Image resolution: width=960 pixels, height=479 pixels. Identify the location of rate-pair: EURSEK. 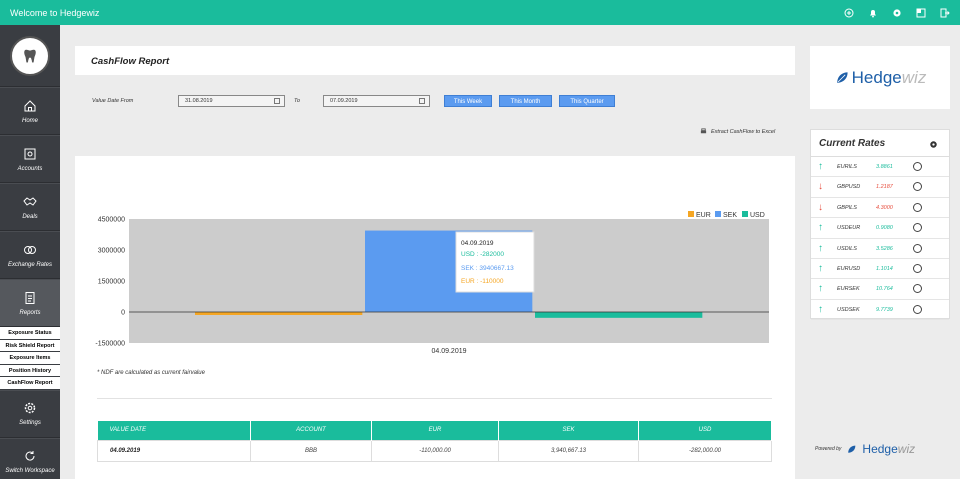
(848, 289).